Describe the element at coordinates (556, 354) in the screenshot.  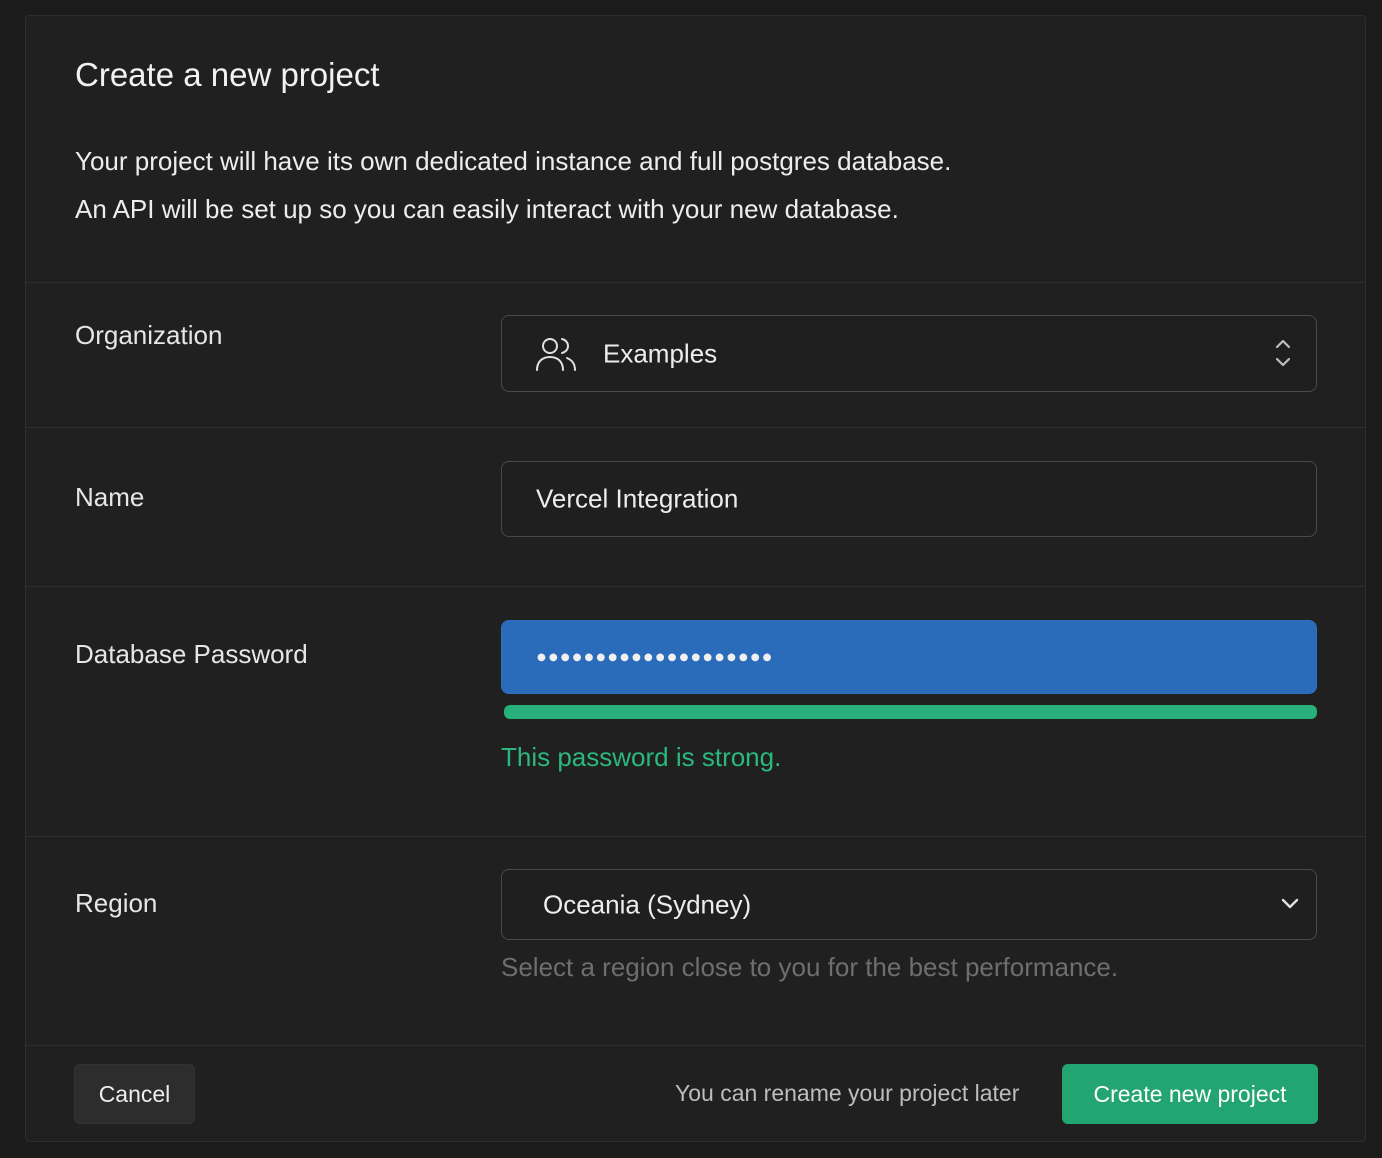
I see `users-icon` at that location.